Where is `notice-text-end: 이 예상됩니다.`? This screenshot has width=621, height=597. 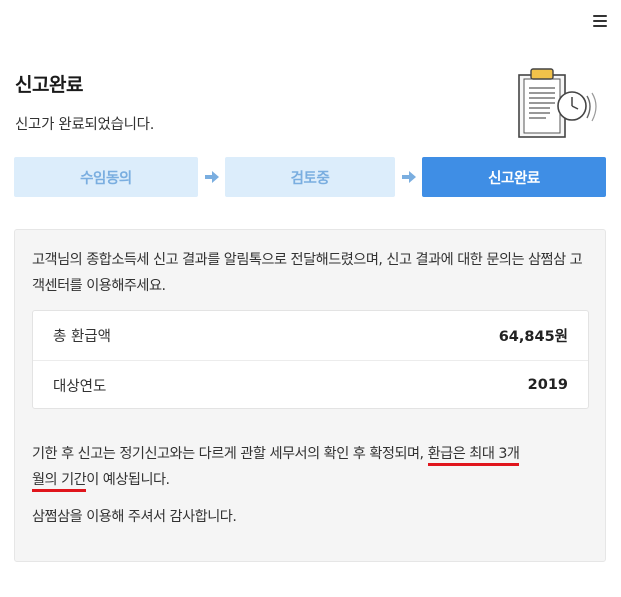
notice-text-end: 이 예상됩니다. is located at coordinates (128, 480).